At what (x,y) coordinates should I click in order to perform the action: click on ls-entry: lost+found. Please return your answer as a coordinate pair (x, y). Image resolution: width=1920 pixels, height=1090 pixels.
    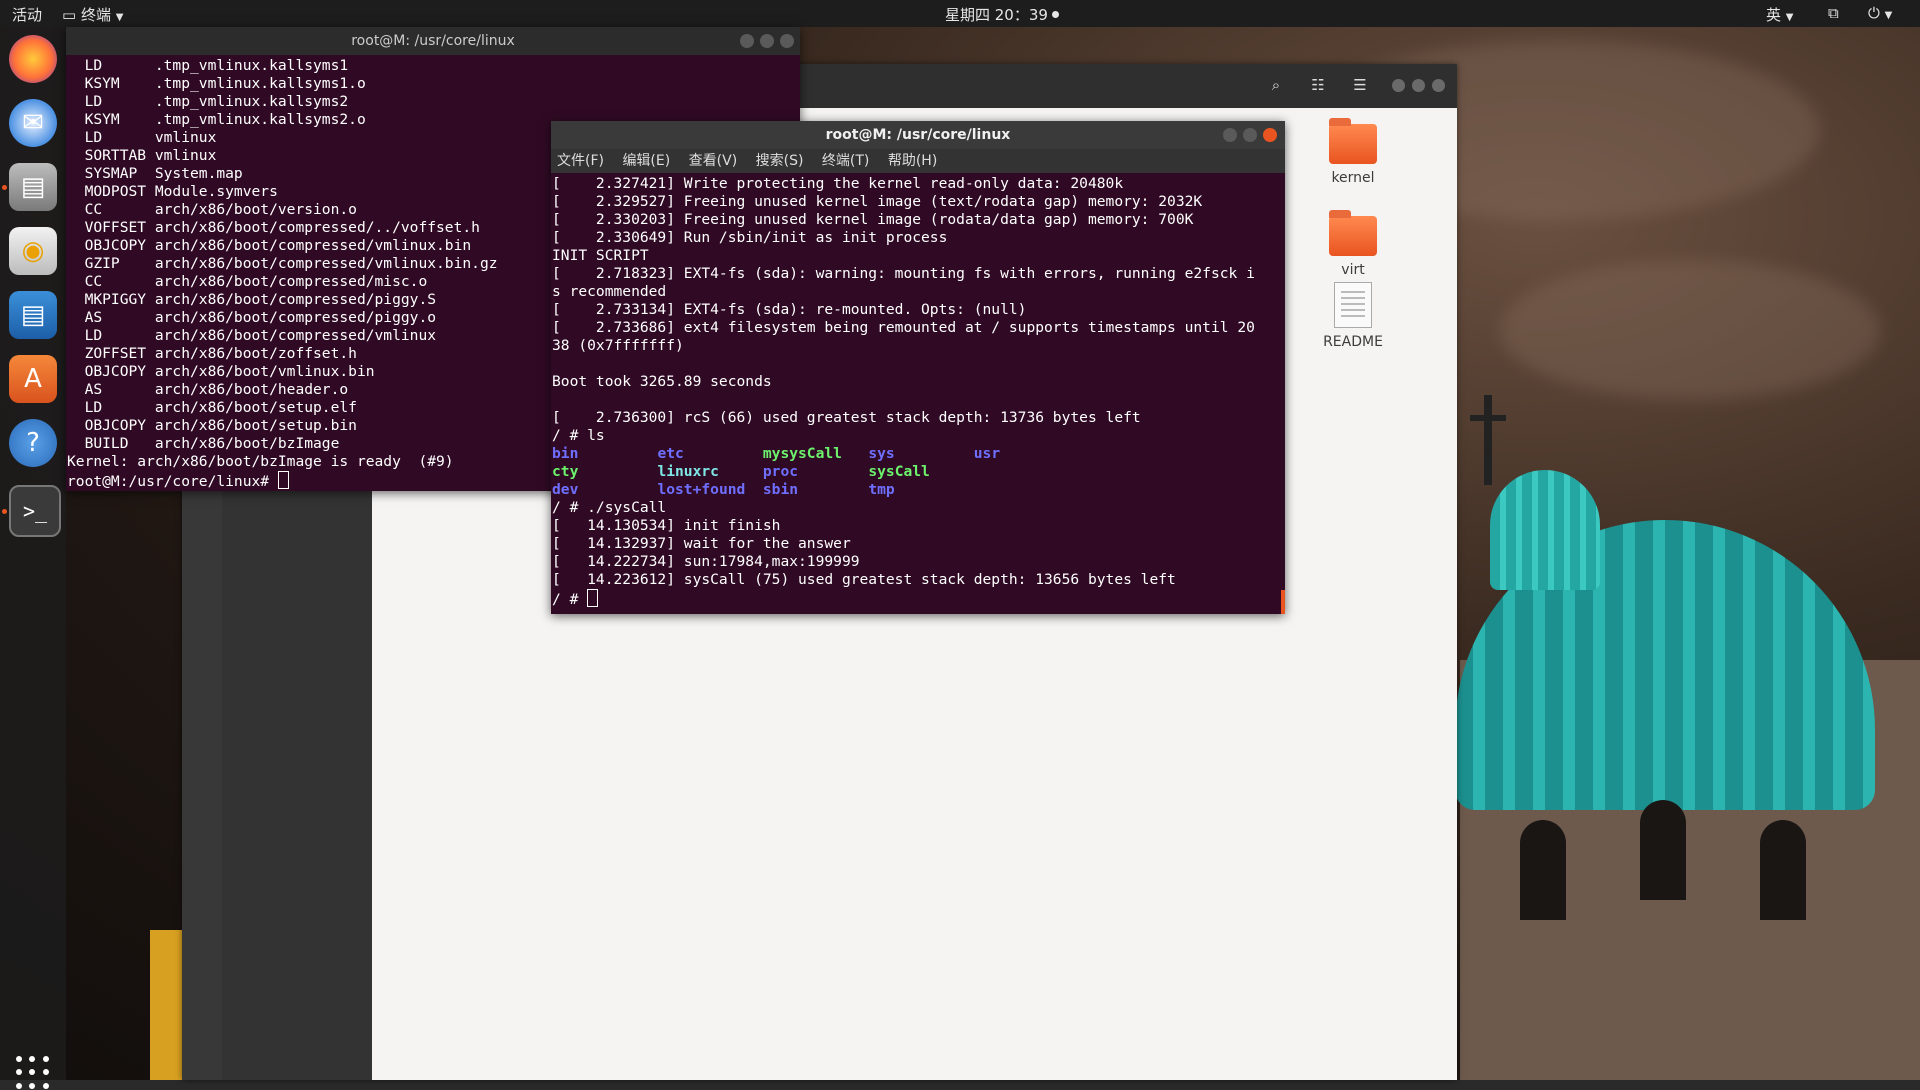
    Looking at the image, I should click on (701, 489).